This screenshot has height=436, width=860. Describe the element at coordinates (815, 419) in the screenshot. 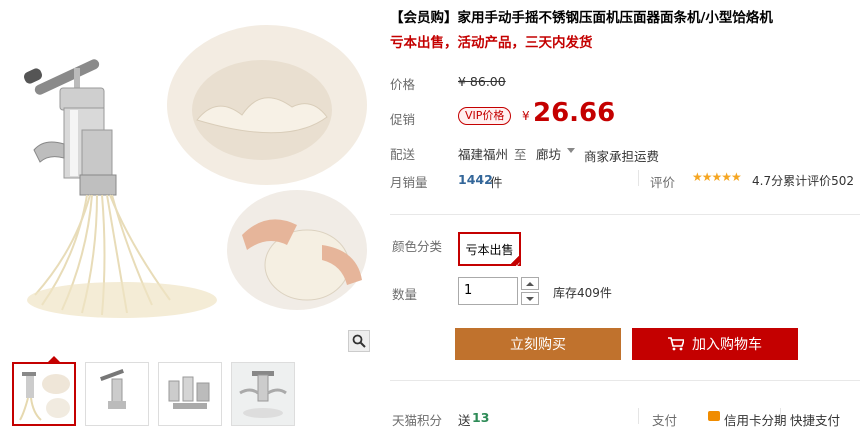

I see `fast-pay-link: 快捷支付` at that location.